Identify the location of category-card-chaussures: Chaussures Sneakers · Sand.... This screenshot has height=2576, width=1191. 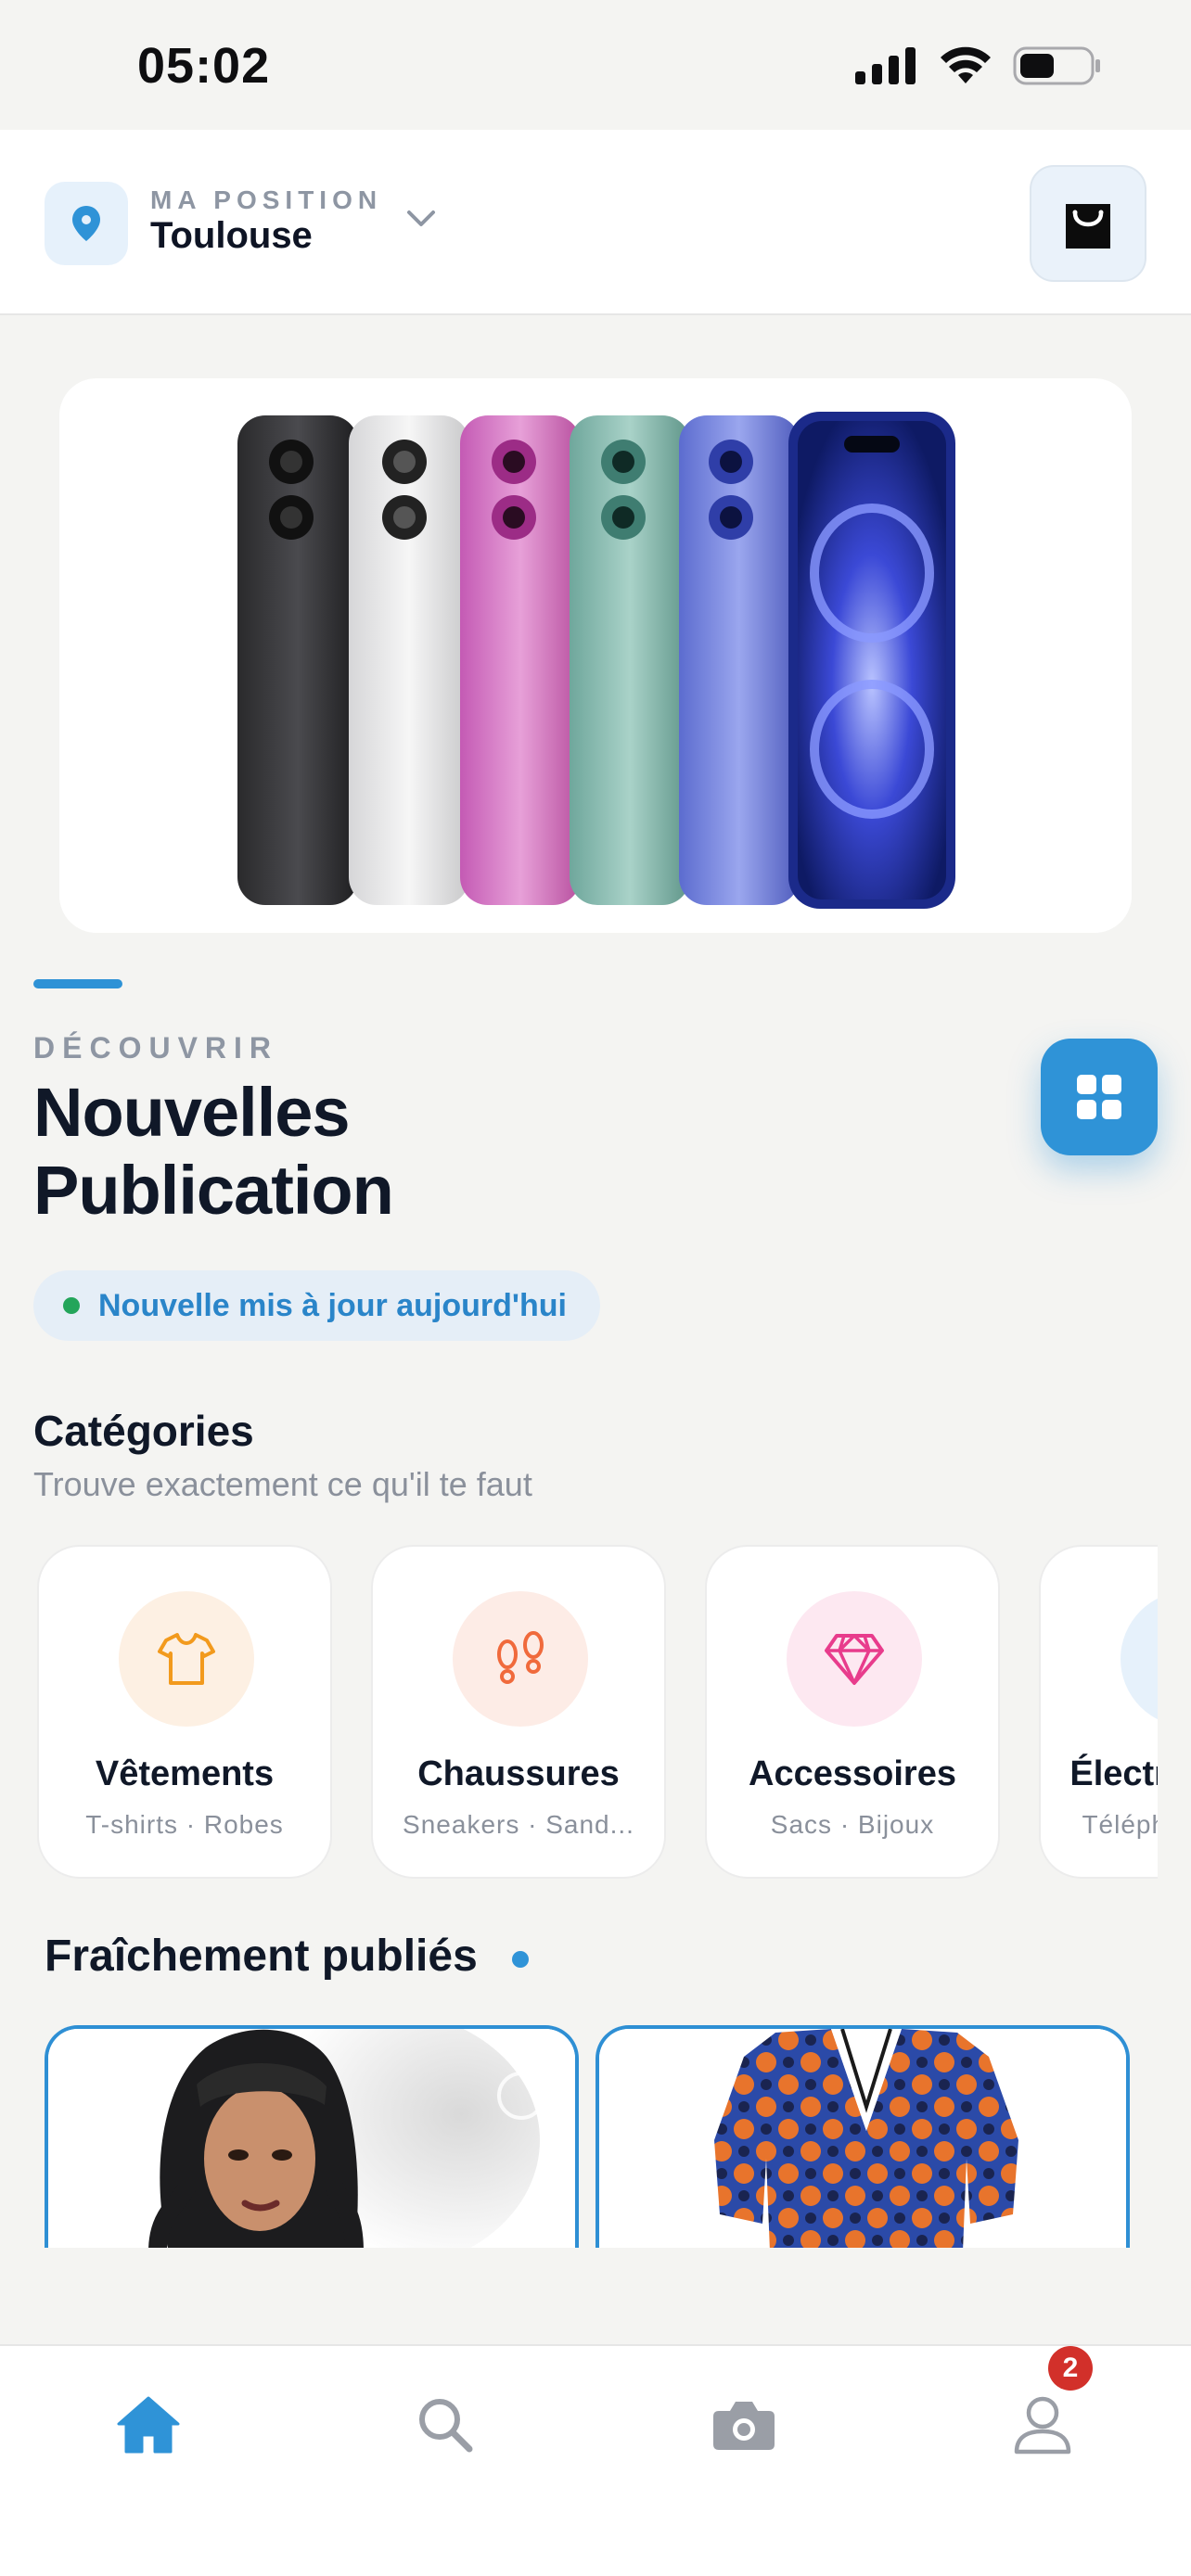
(519, 1712).